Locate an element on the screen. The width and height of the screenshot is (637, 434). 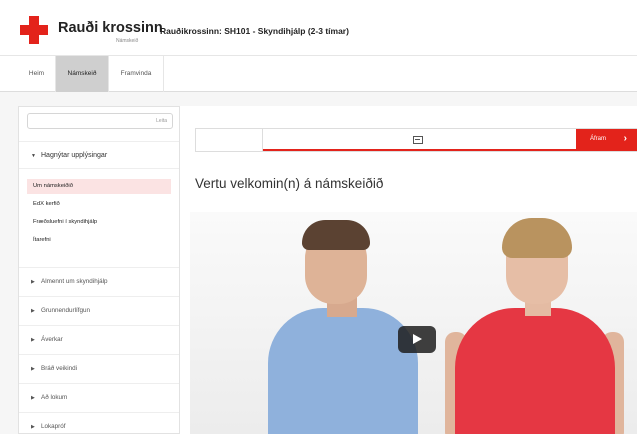
sequence-nav: Áfram › is located at coordinates (416, 140).